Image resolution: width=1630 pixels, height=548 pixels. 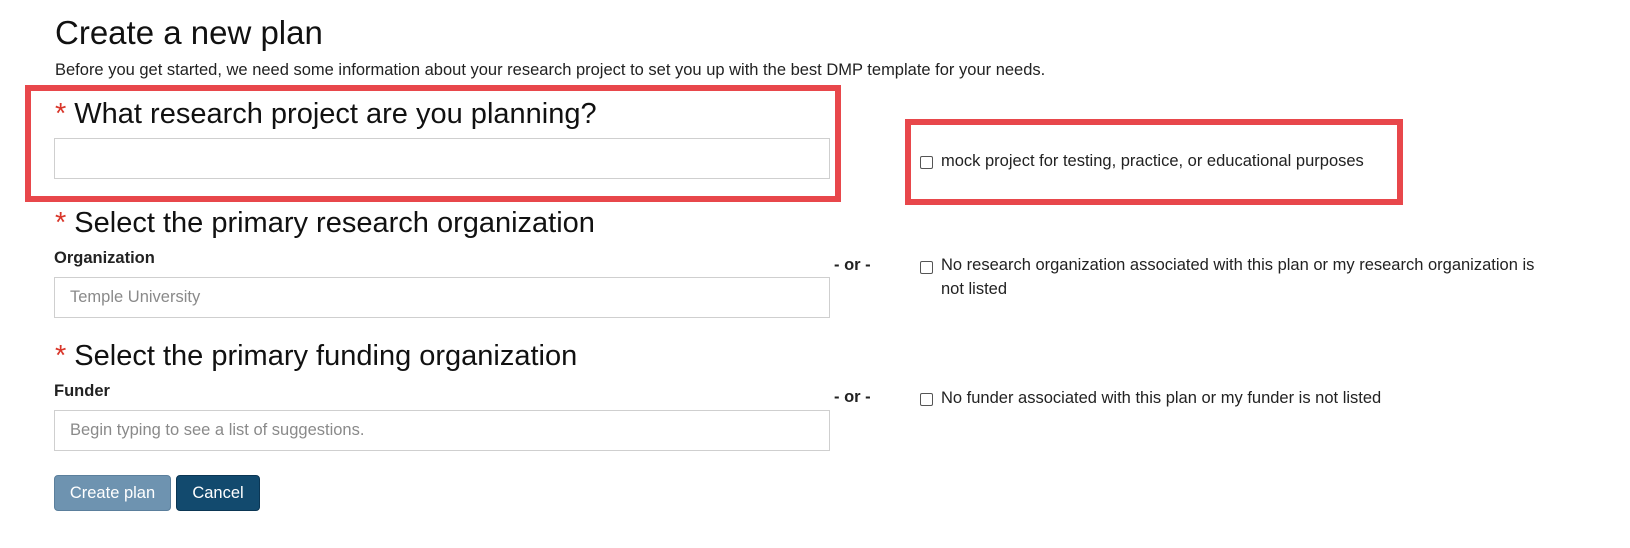 I want to click on project-question-text: What research project are you planning?, so click(x=335, y=114).